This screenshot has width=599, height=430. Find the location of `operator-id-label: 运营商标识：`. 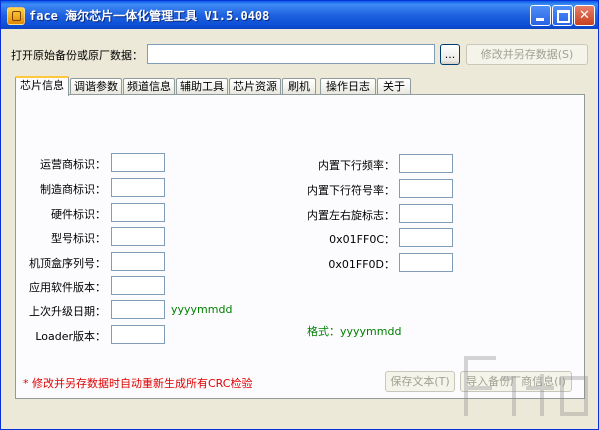

operator-id-label: 运营商标识： is located at coordinates (73, 164).